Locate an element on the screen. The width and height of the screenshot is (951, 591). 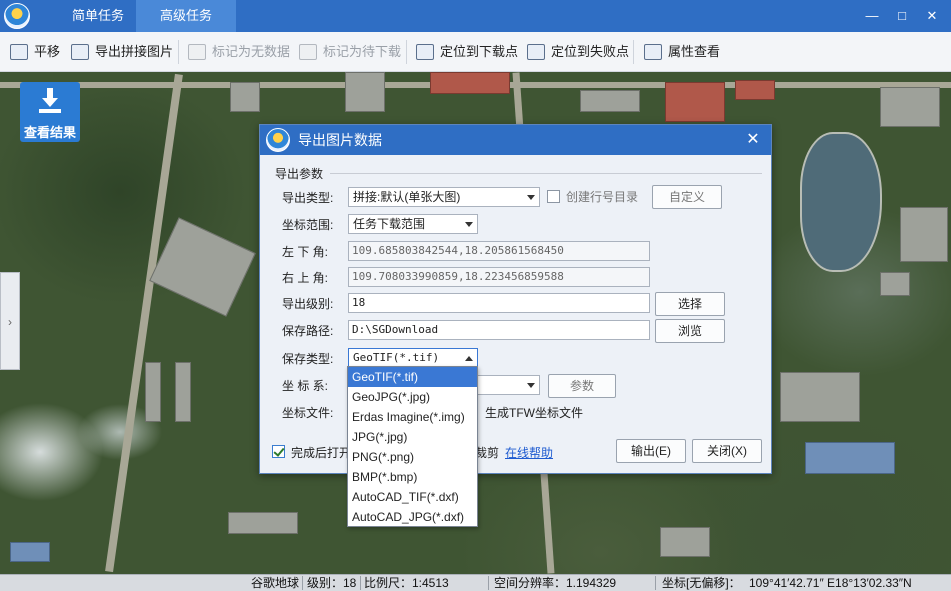
locate-failed-button: 定位到失败点 is located at coordinates (578, 52).